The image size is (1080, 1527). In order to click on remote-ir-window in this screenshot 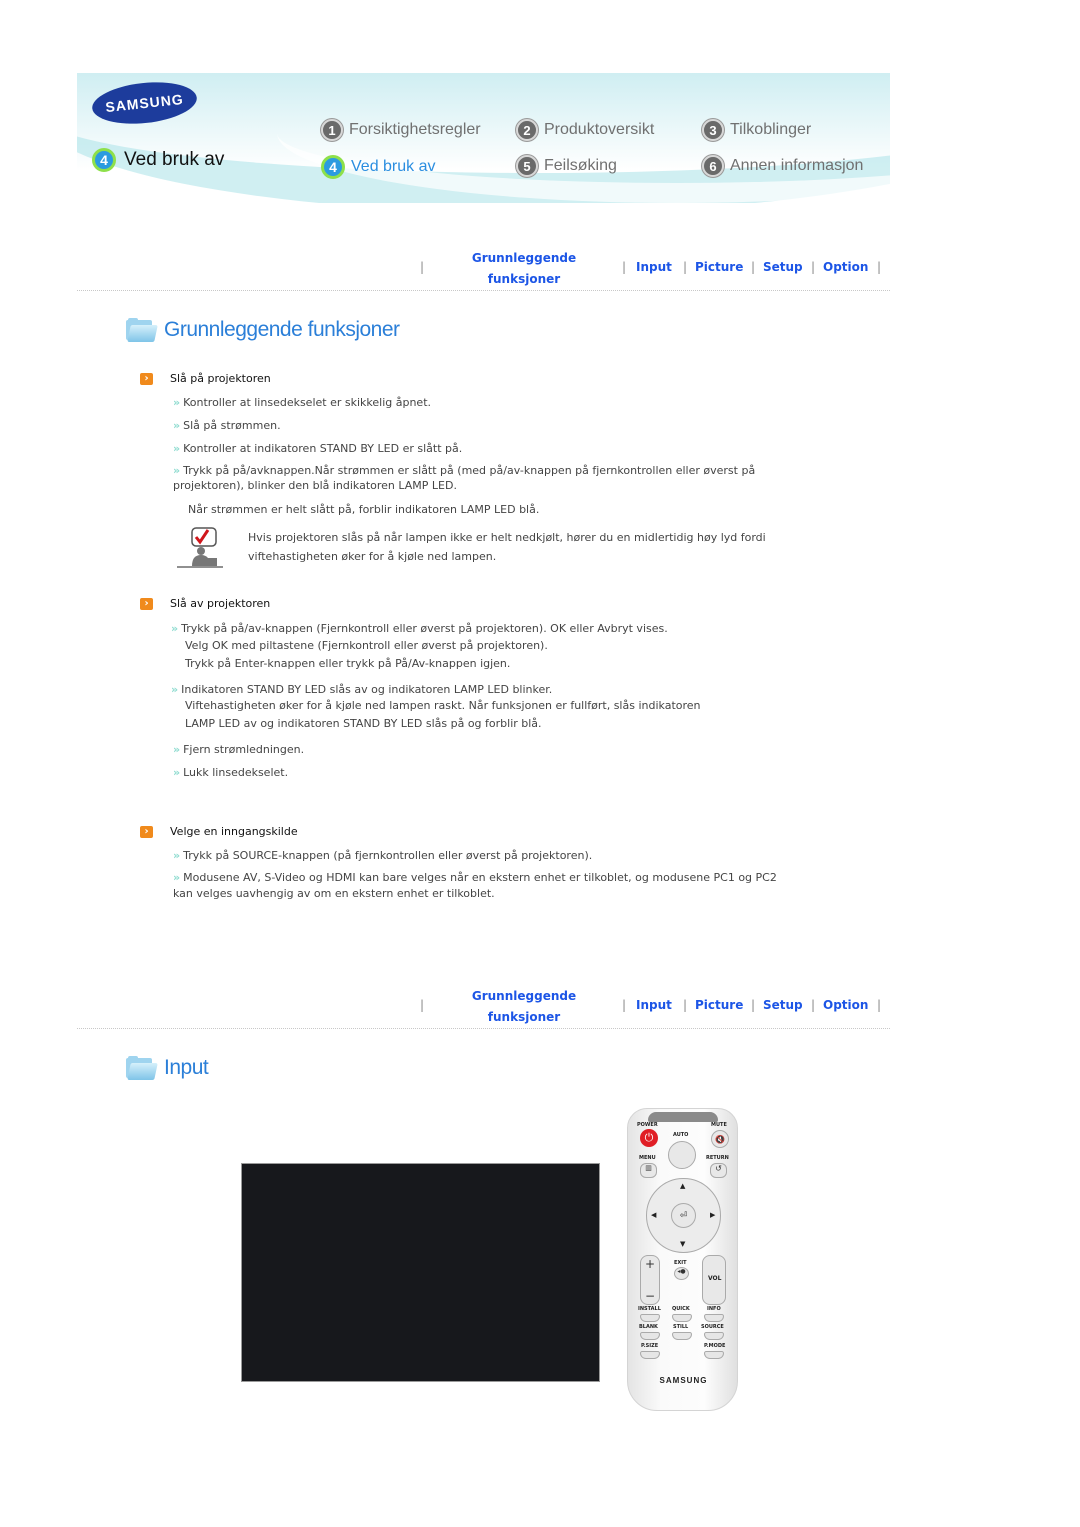, I will do `click(683, 1117)`.